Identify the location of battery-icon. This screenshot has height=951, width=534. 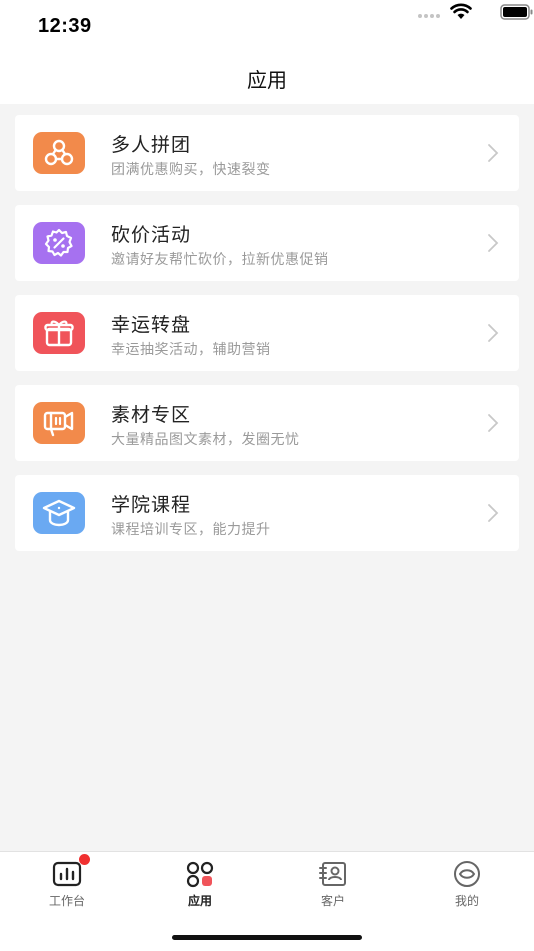
(516, 12).